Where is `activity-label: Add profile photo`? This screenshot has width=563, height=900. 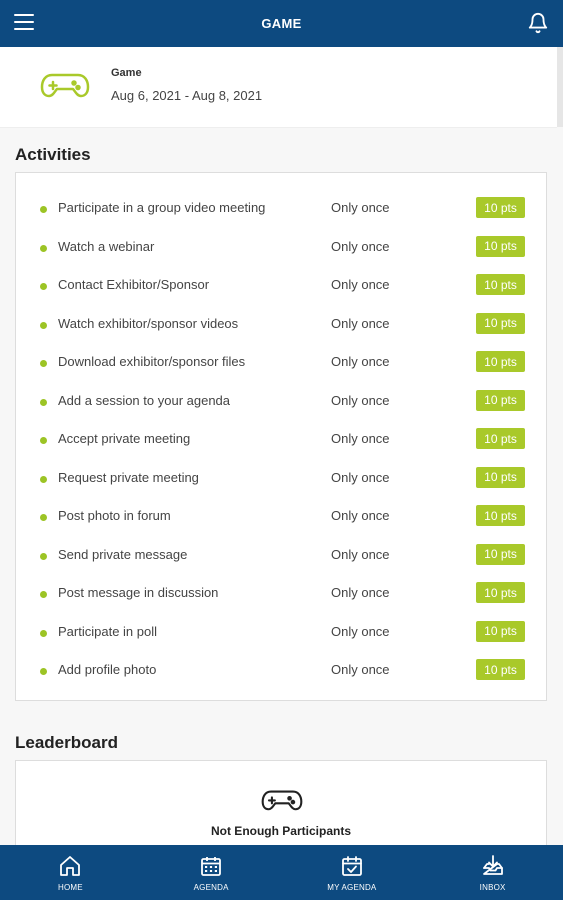
activity-label: Add profile photo is located at coordinates (107, 669).